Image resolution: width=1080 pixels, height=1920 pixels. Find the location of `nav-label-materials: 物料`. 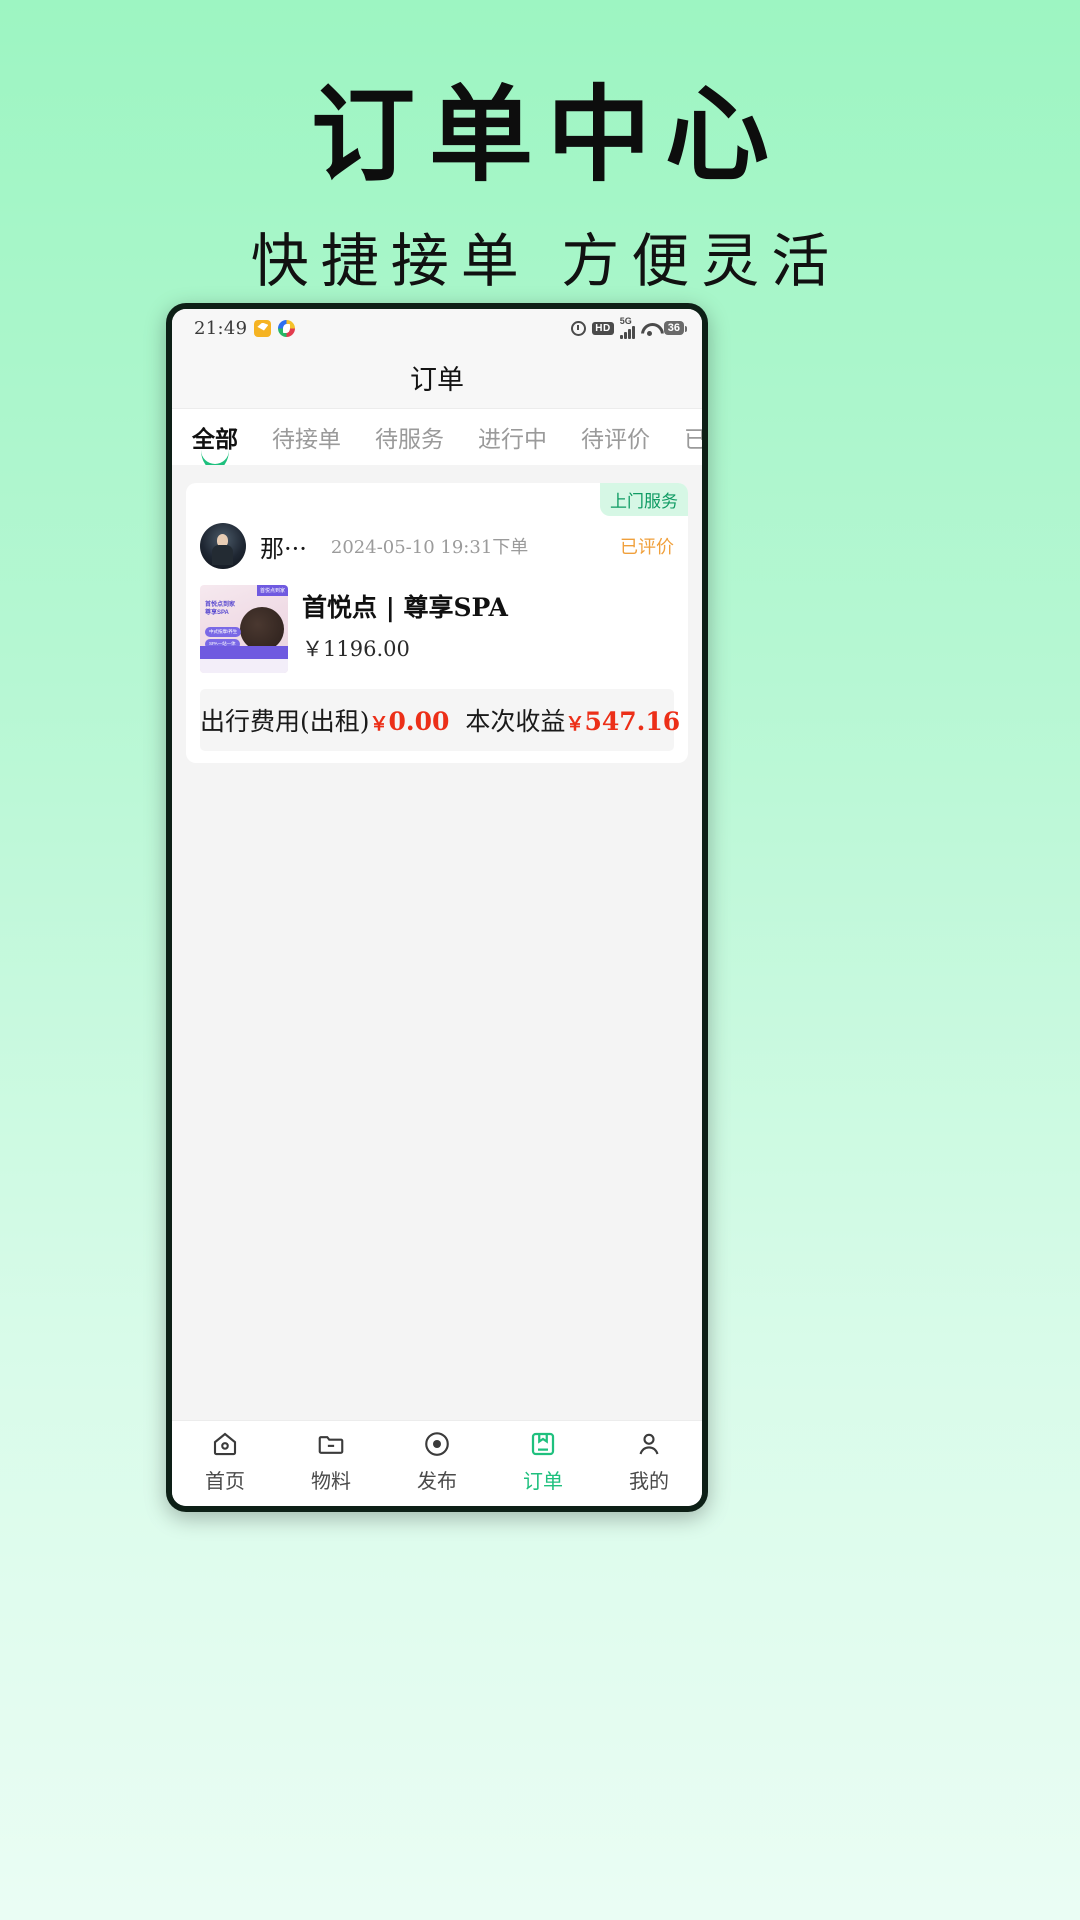

nav-label-materials: 物料 is located at coordinates (331, 1481).